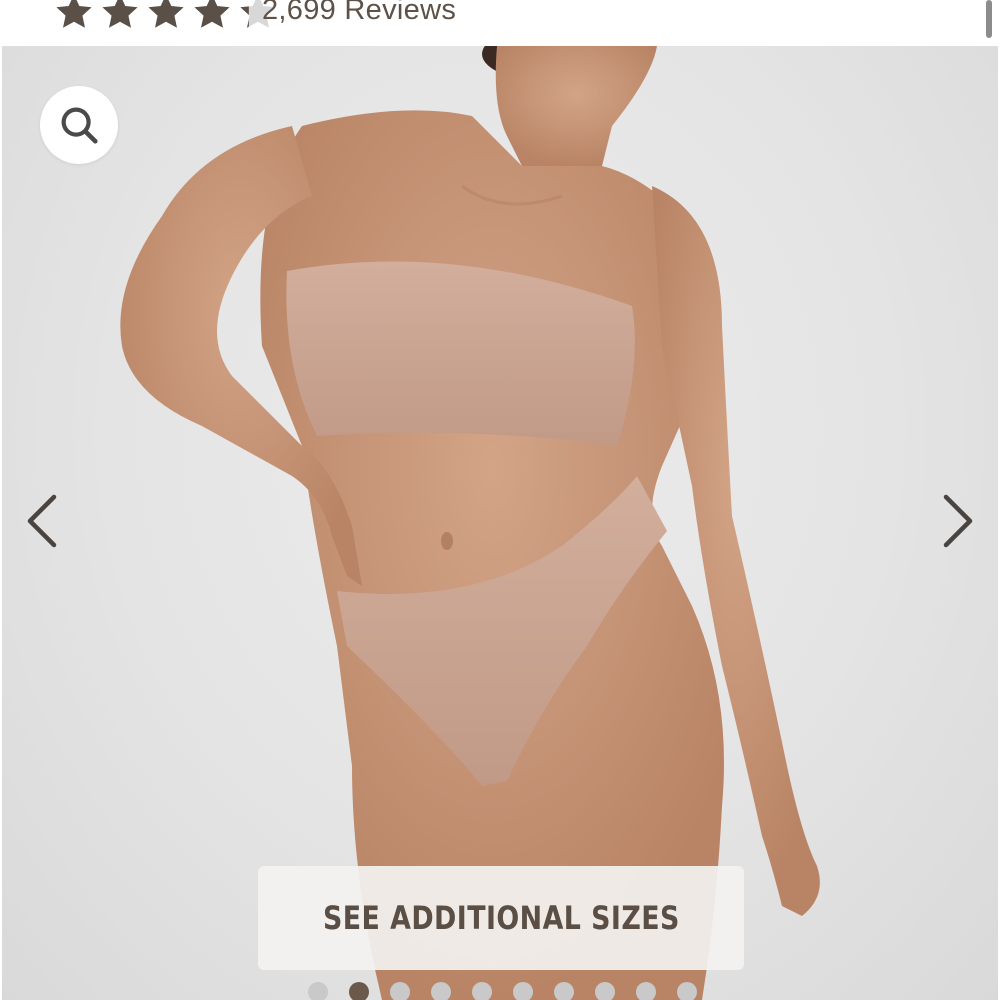 The image size is (1000, 1000). I want to click on product-rating-bar: 2,699 Reviews, so click(500, 23).